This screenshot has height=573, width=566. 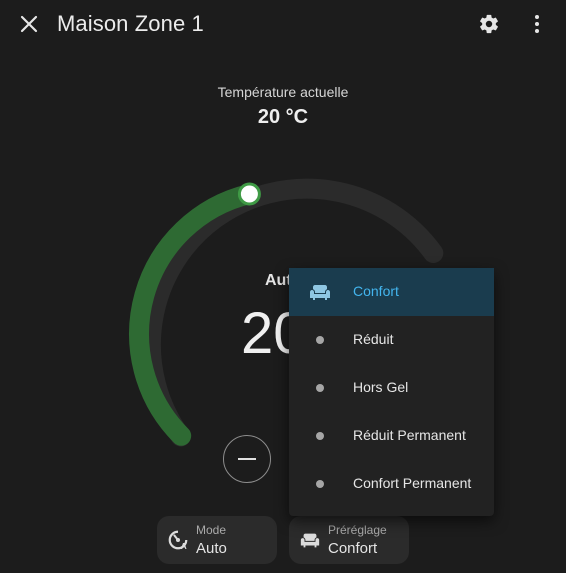 I want to click on minus-icon, so click(x=247, y=459).